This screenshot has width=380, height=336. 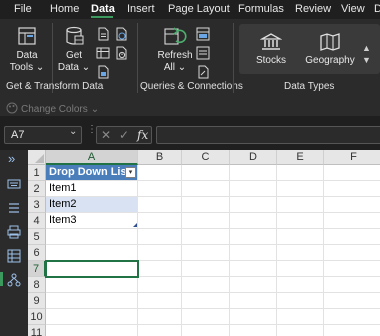 What do you see at coordinates (253, 330) in the screenshot?
I see `cell-d11` at bounding box center [253, 330].